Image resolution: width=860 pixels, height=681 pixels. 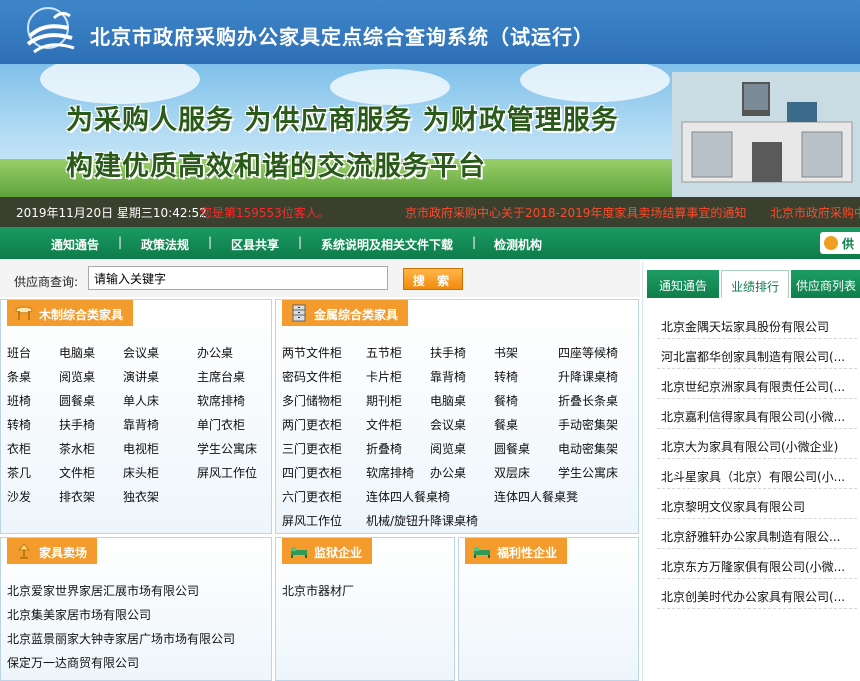 What do you see at coordinates (111, 213) in the screenshot?
I see `datetime-text: 2019年11月20日 星期三10:42:52` at bounding box center [111, 213].